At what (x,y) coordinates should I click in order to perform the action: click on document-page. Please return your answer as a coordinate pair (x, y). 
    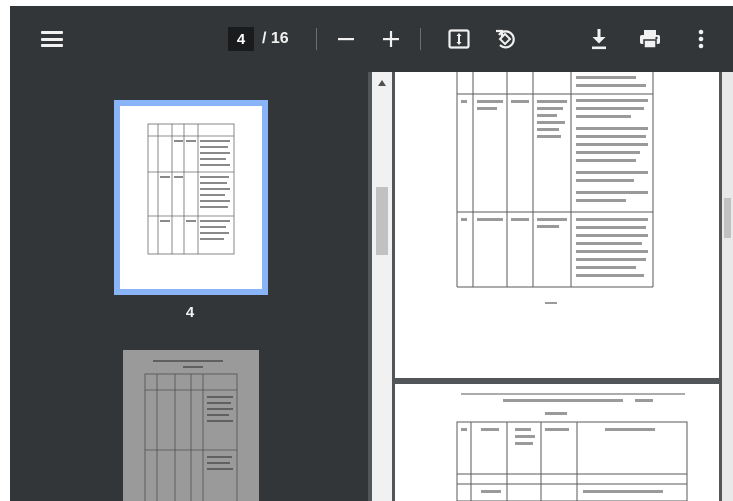
    Looking at the image, I should click on (557, 442).